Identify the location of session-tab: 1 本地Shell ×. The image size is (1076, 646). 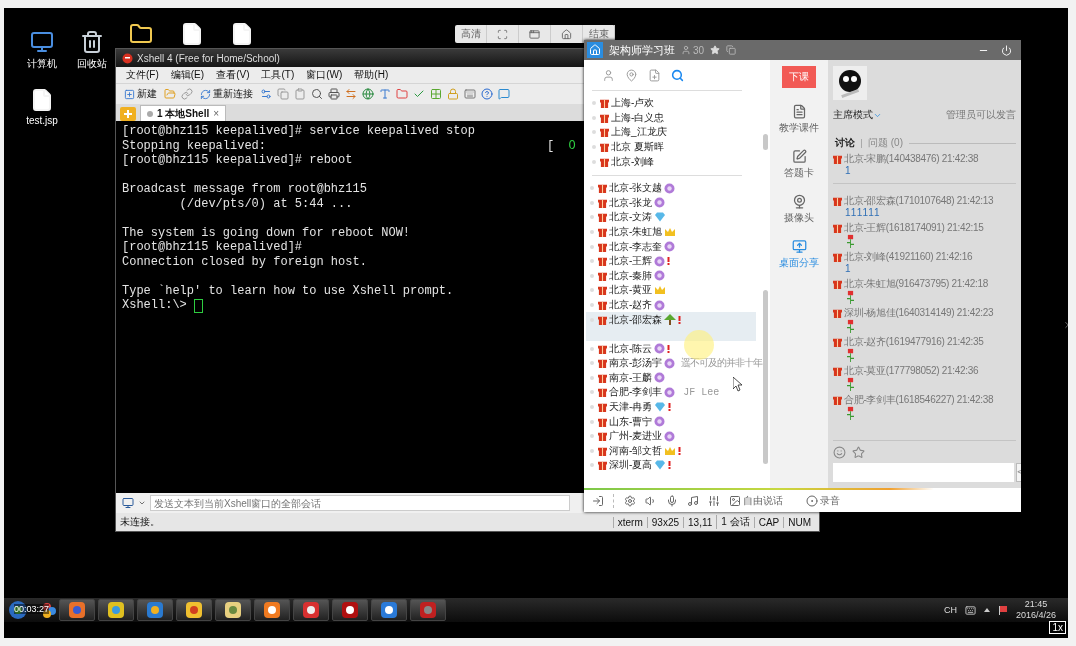
(183, 113).